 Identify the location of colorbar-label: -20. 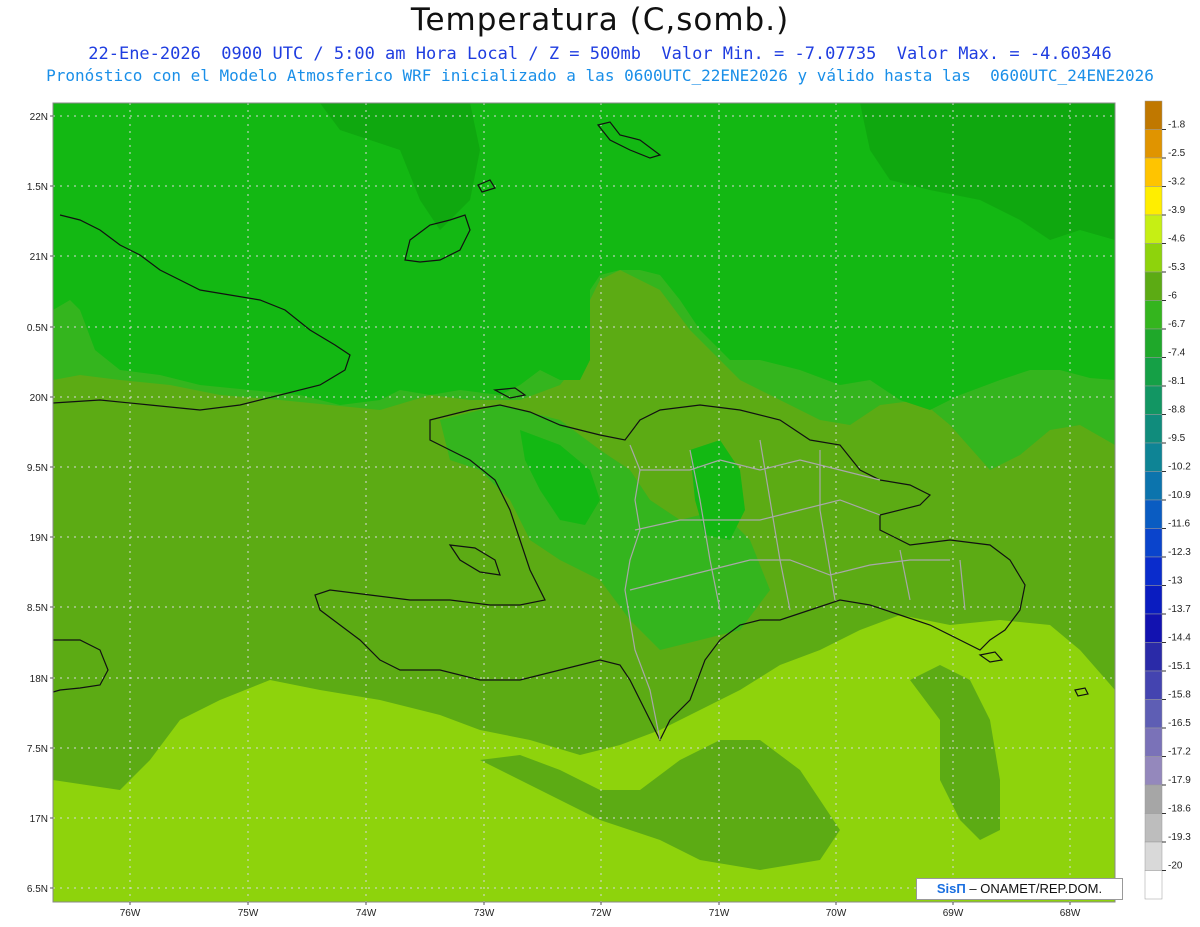
(1175, 866).